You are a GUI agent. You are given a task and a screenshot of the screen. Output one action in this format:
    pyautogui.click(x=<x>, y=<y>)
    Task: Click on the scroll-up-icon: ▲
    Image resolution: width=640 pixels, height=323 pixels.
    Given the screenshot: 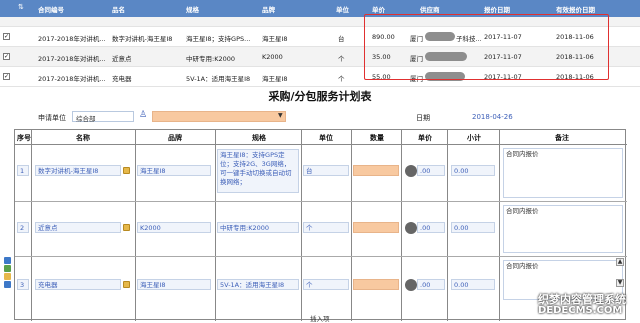 What is the action you would take?
    pyautogui.click(x=620, y=262)
    